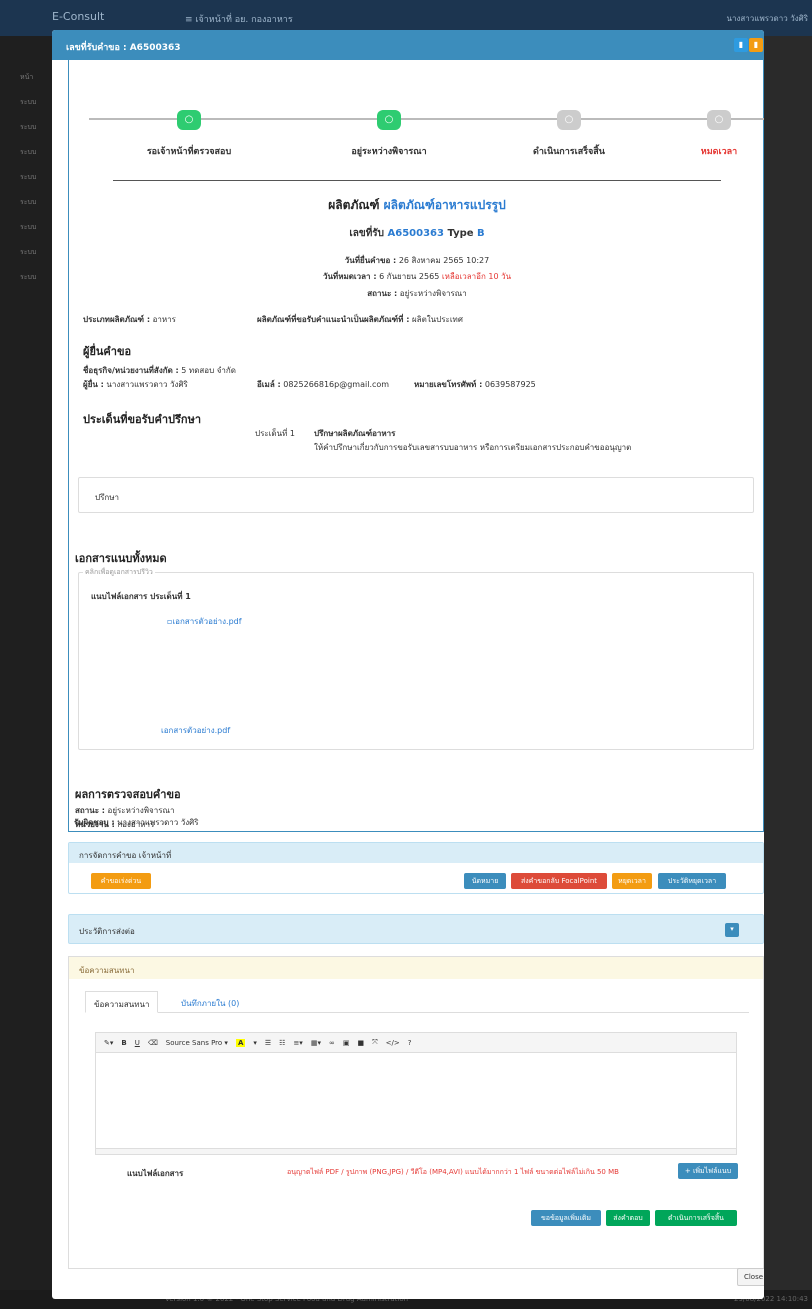  I want to click on tab-internal-notes: บันทึกภายใน (0), so click(210, 1003).